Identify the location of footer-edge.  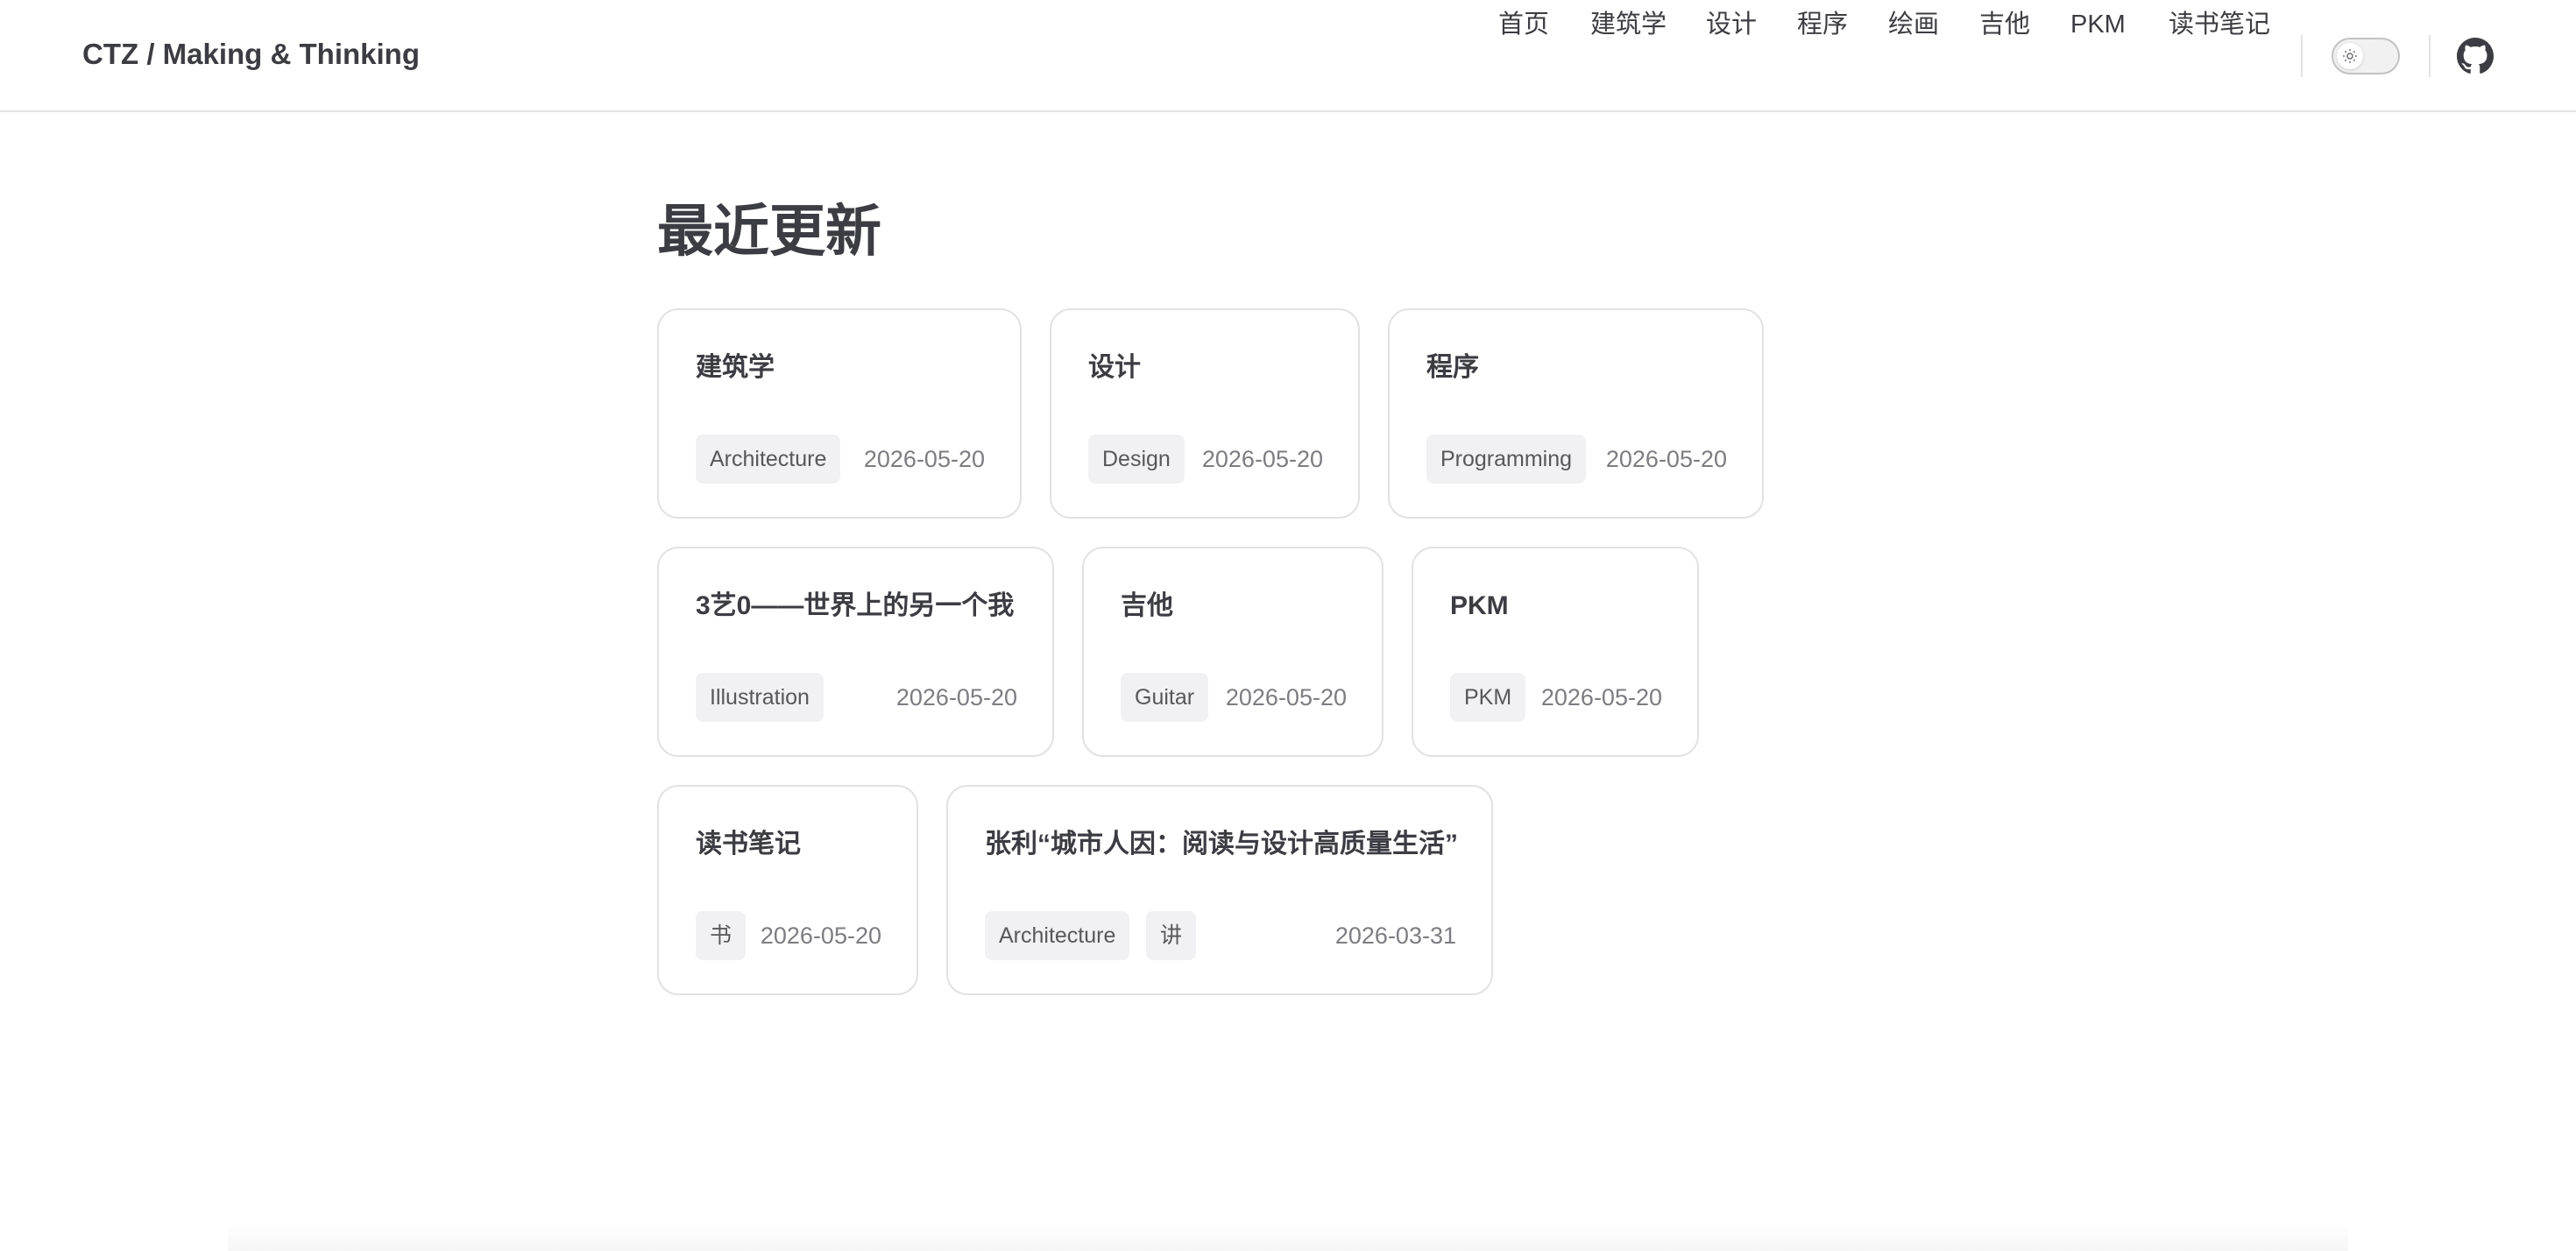
(1288, 1237).